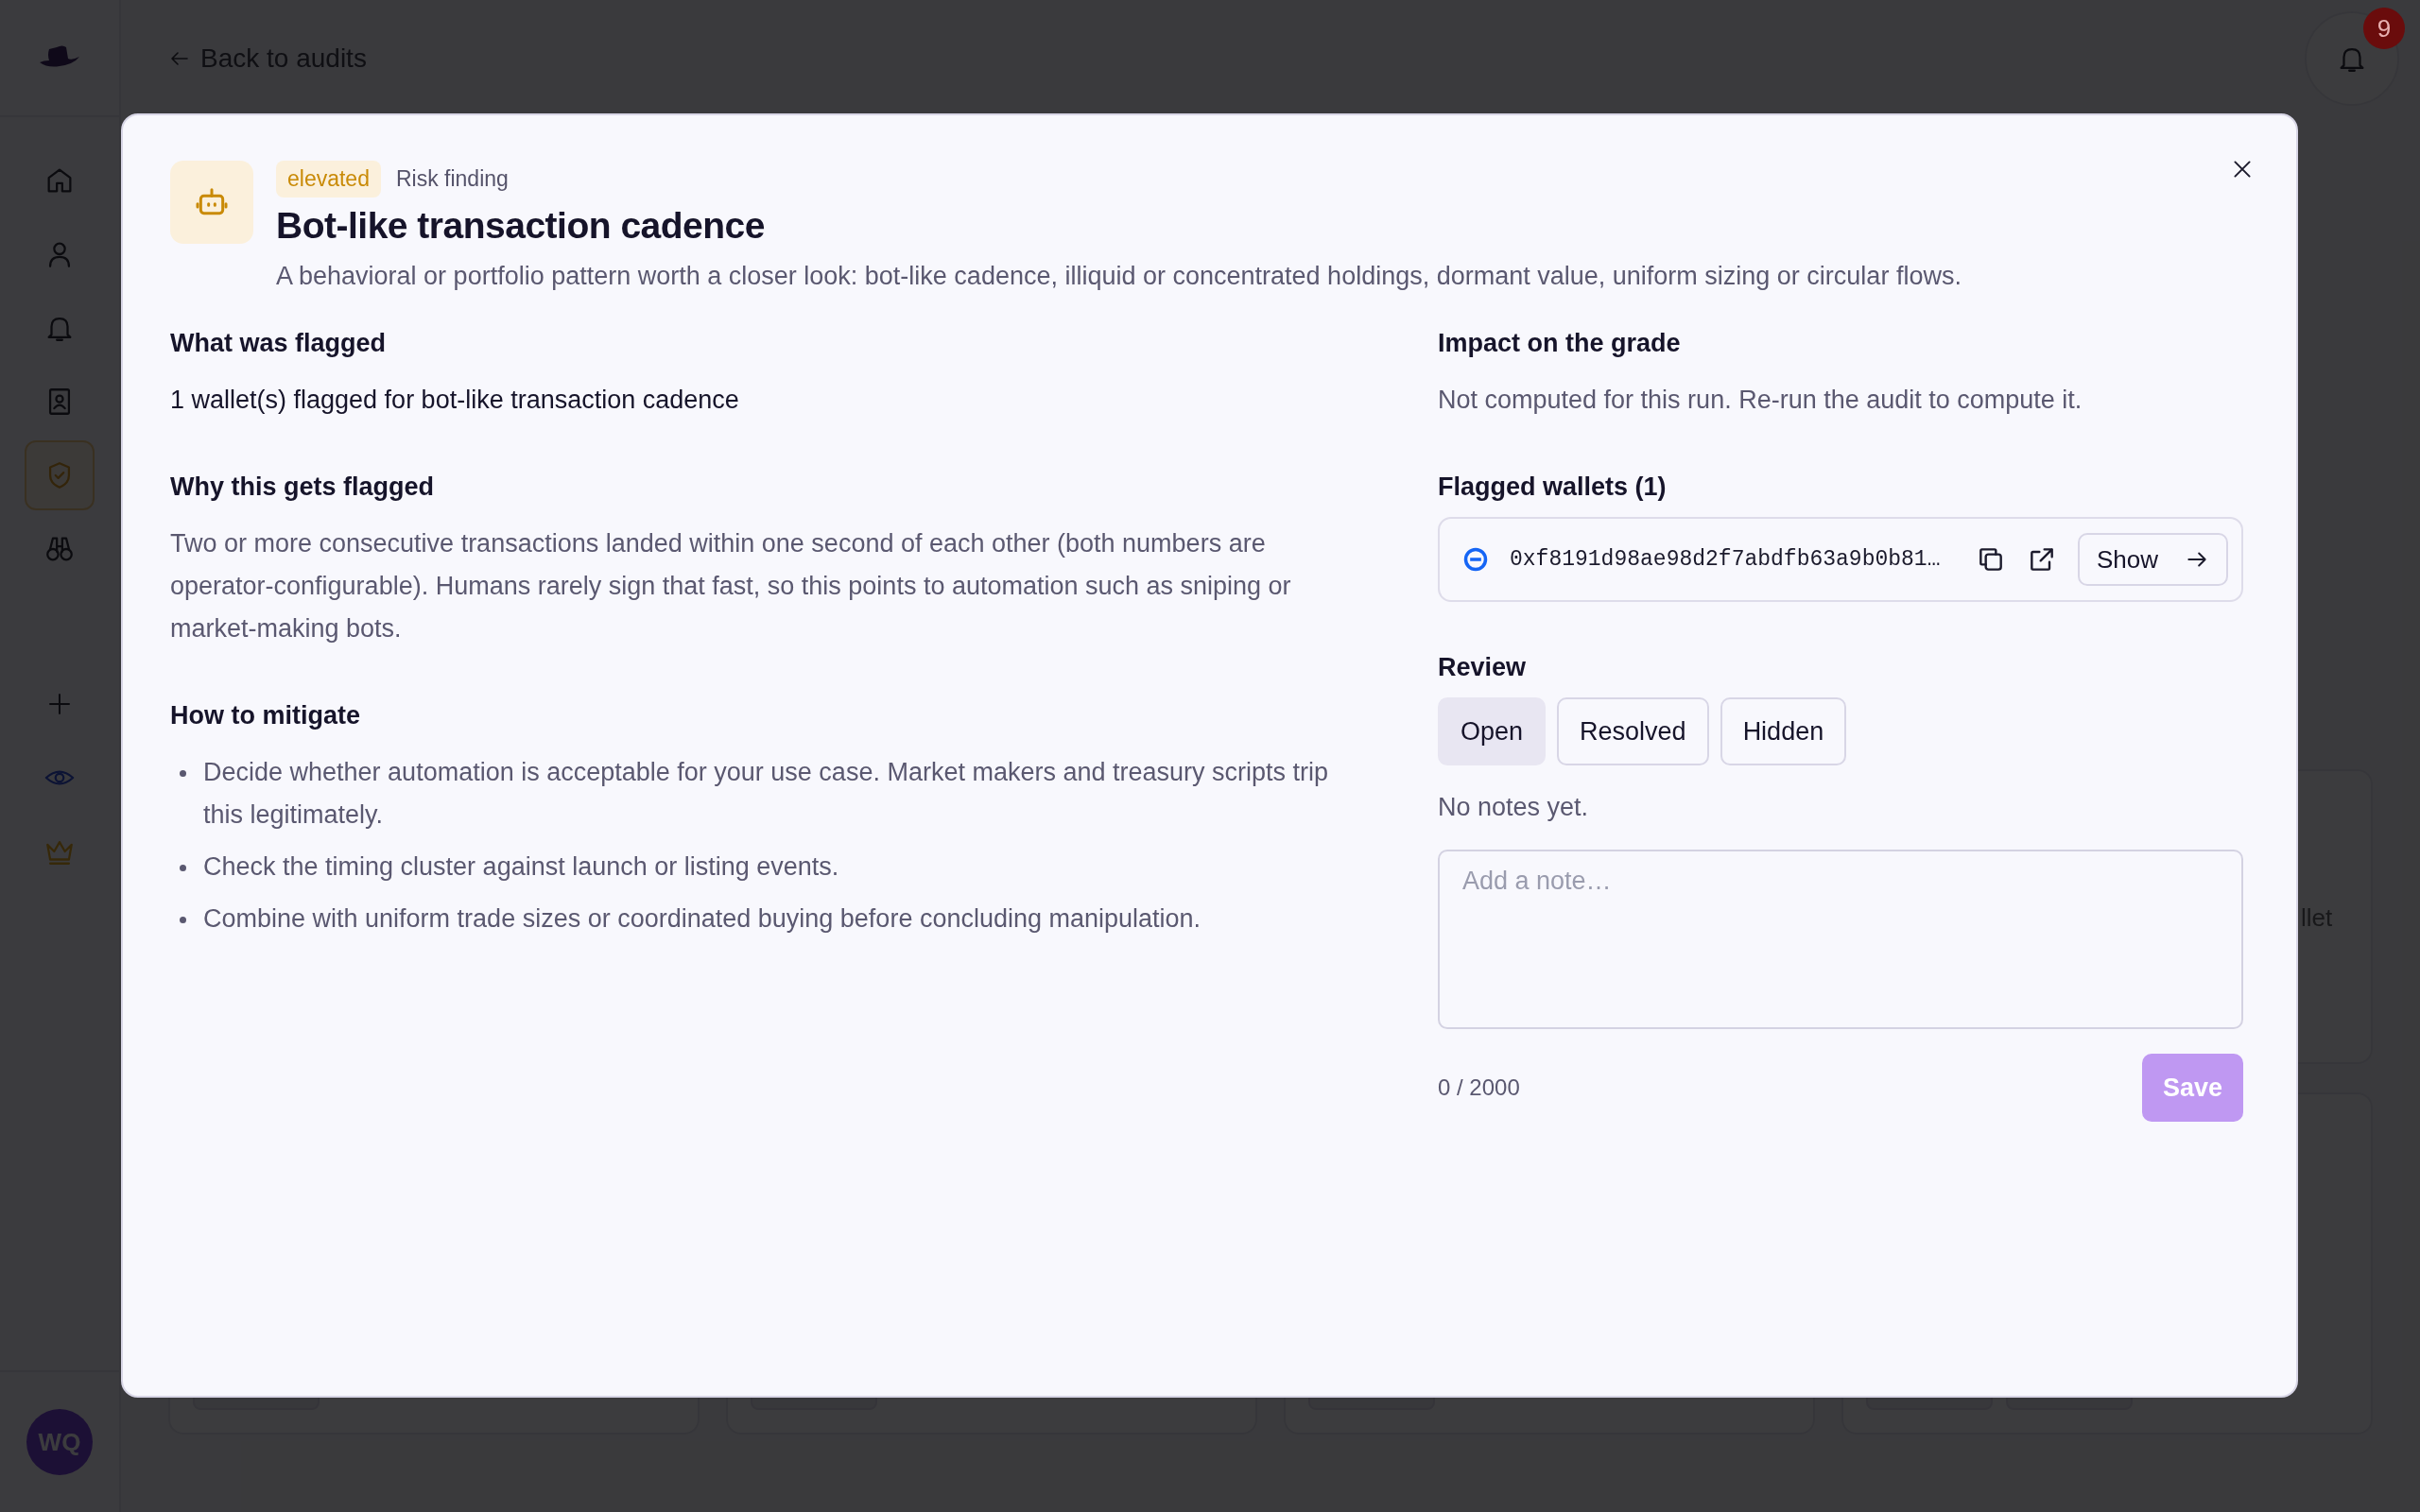 The image size is (2420, 1512). I want to click on list-item: Check the timing cluster against launch or listing events., so click(521, 867).